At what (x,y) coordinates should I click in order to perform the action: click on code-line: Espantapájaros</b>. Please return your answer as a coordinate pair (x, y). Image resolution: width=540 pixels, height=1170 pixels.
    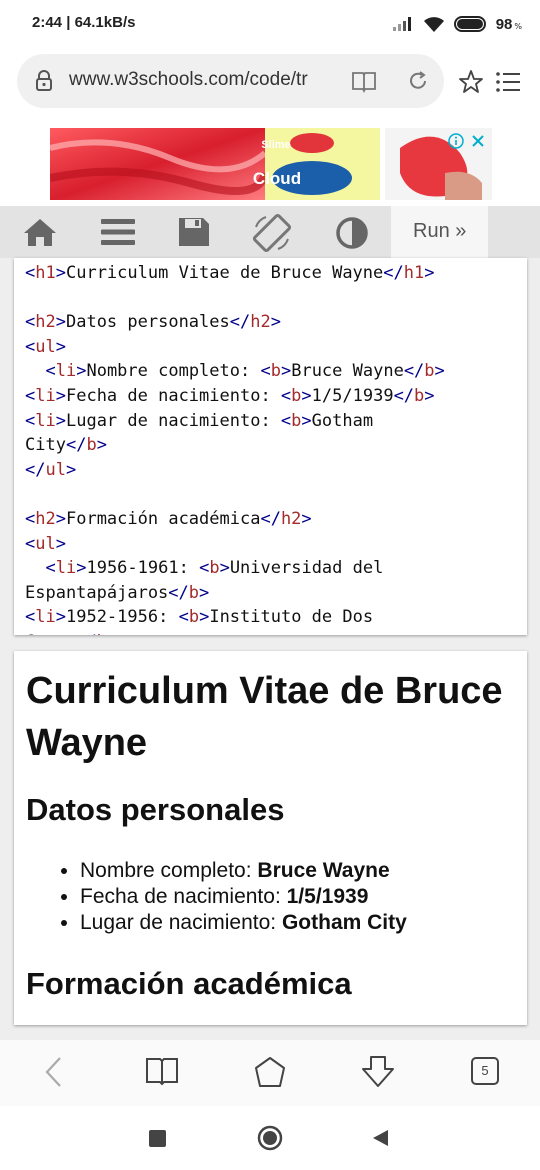
    Looking at the image, I should click on (117, 593).